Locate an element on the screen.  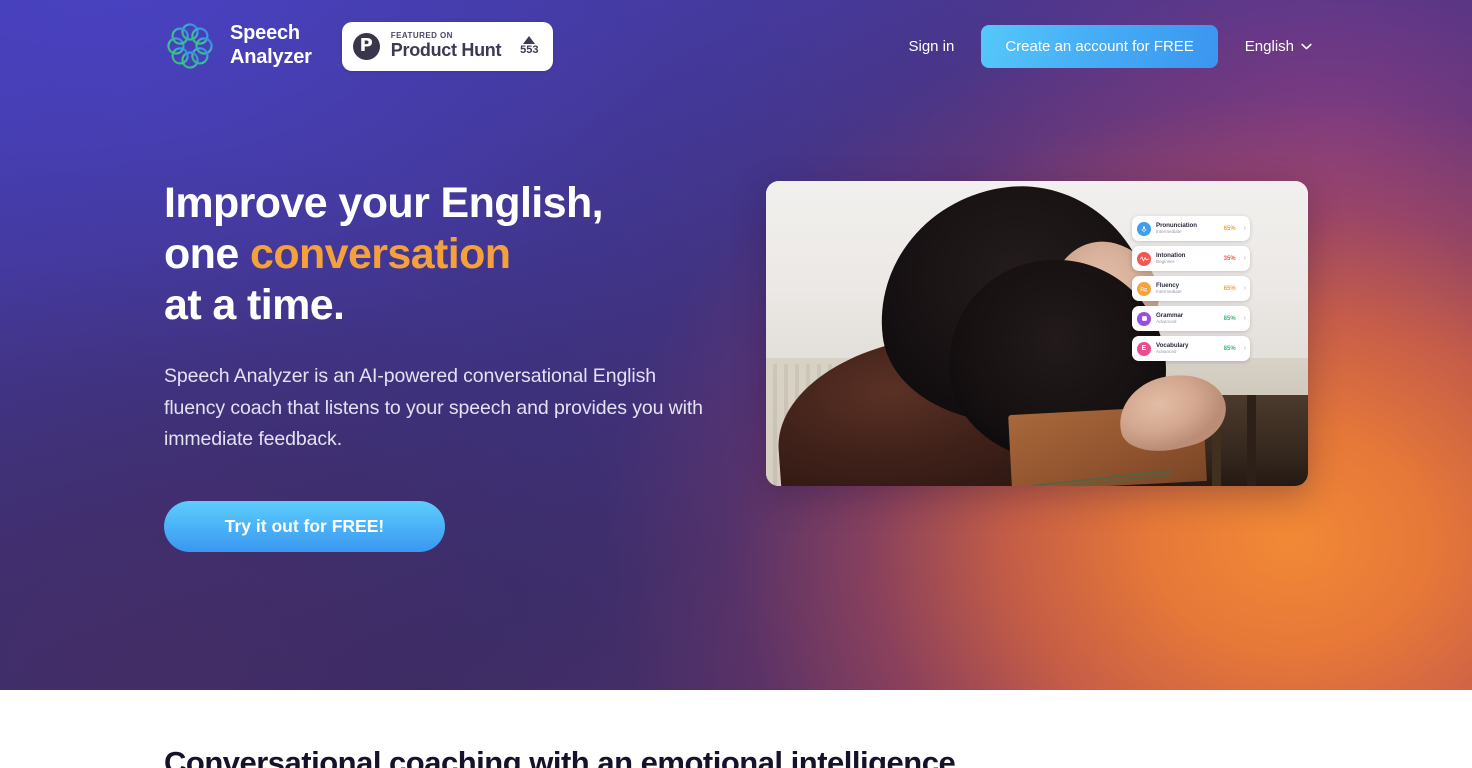
product-hunt-logo-icon: P is located at coordinates (366, 46).